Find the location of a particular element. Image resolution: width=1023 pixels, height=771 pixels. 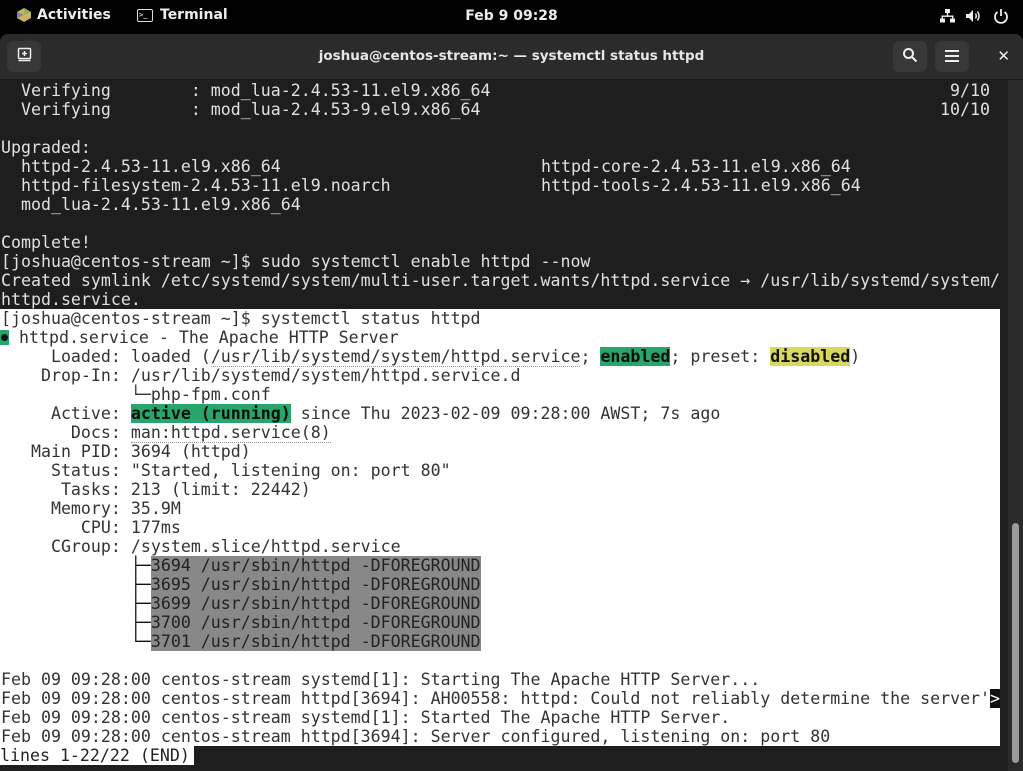

upgraded-package: httpd-tools-2.4.53-11.el9.x86_64 is located at coordinates (701, 185).